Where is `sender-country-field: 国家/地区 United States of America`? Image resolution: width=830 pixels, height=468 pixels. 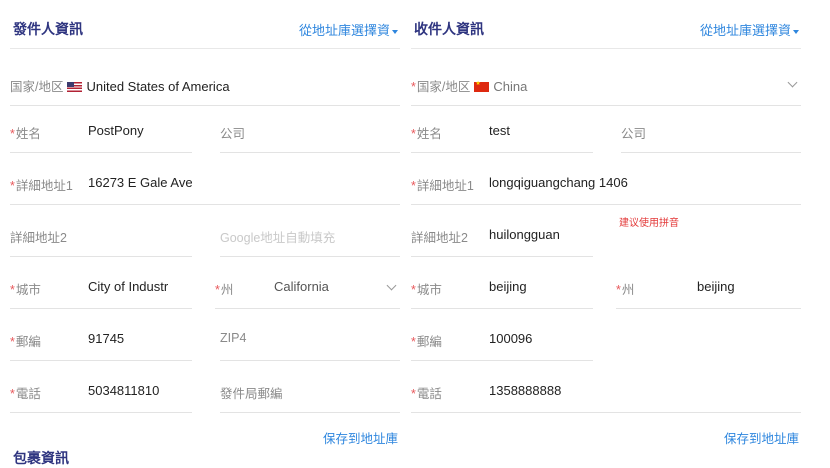
sender-country-field: 国家/地区 United States of America is located at coordinates (205, 81).